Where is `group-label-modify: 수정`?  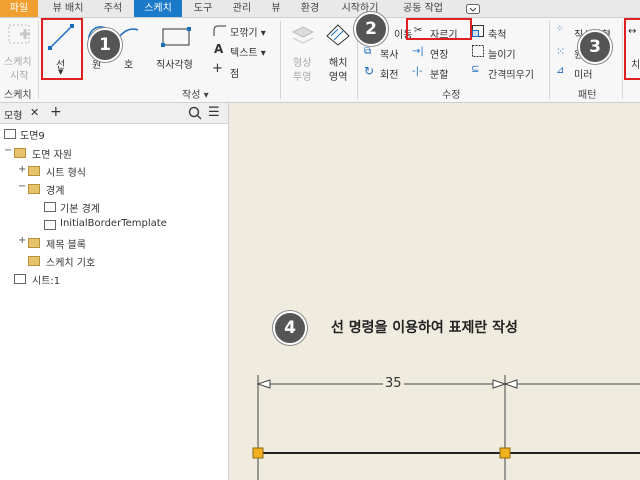 group-label-modify: 수정 is located at coordinates (451, 95).